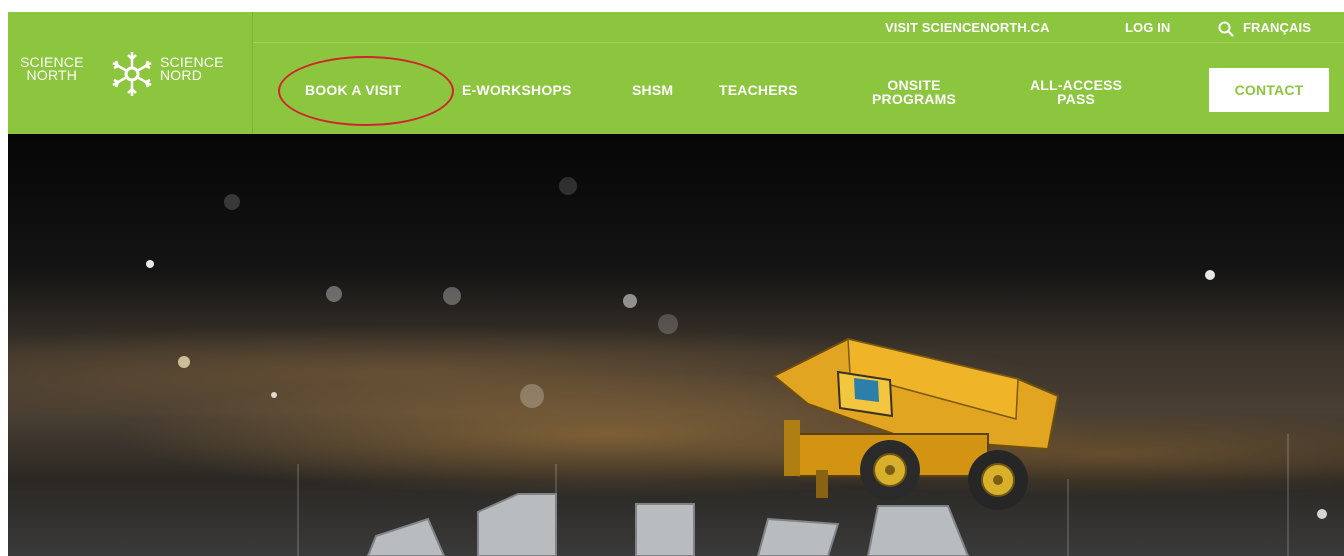 The height and width of the screenshot is (556, 1344). I want to click on search-icon, so click(1226, 29).